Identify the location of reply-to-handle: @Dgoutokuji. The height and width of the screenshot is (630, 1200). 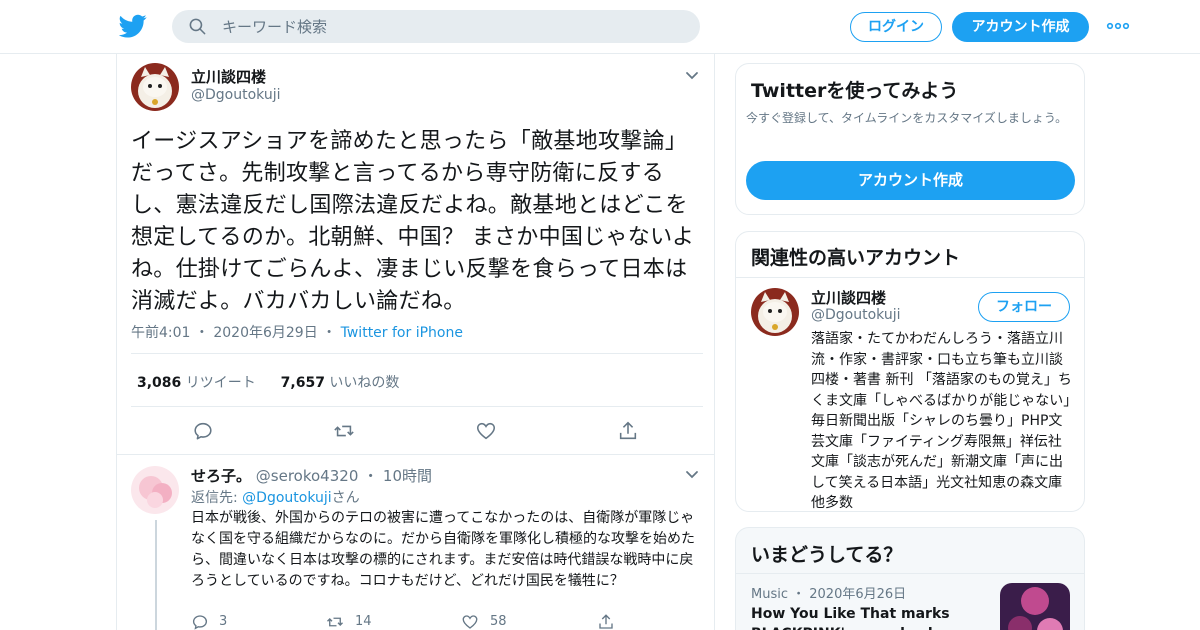
(287, 498).